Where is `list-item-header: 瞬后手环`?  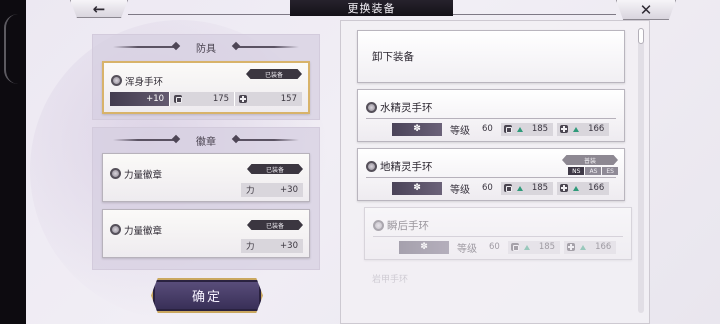 list-item-header: 瞬后手环 is located at coordinates (401, 224).